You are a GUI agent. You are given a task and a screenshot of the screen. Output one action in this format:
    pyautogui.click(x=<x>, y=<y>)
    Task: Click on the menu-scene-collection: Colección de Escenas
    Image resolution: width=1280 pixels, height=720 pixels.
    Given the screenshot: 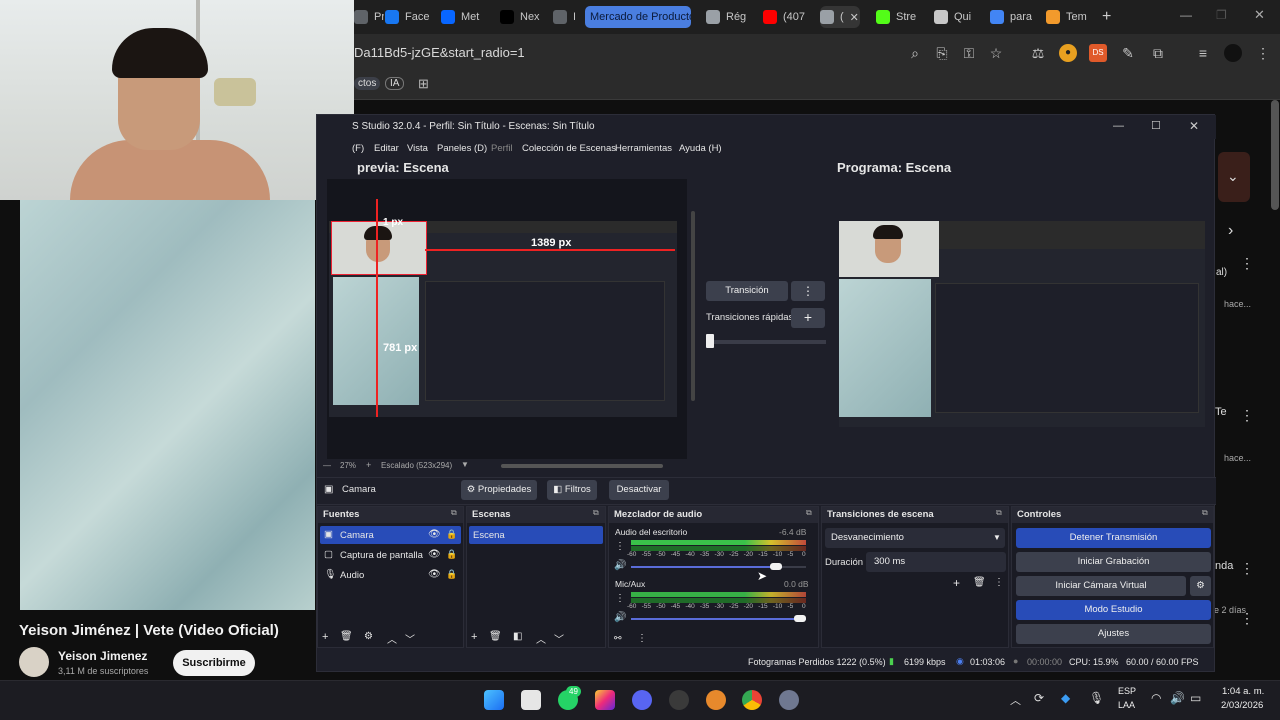 What is the action you would take?
    pyautogui.click(x=569, y=148)
    